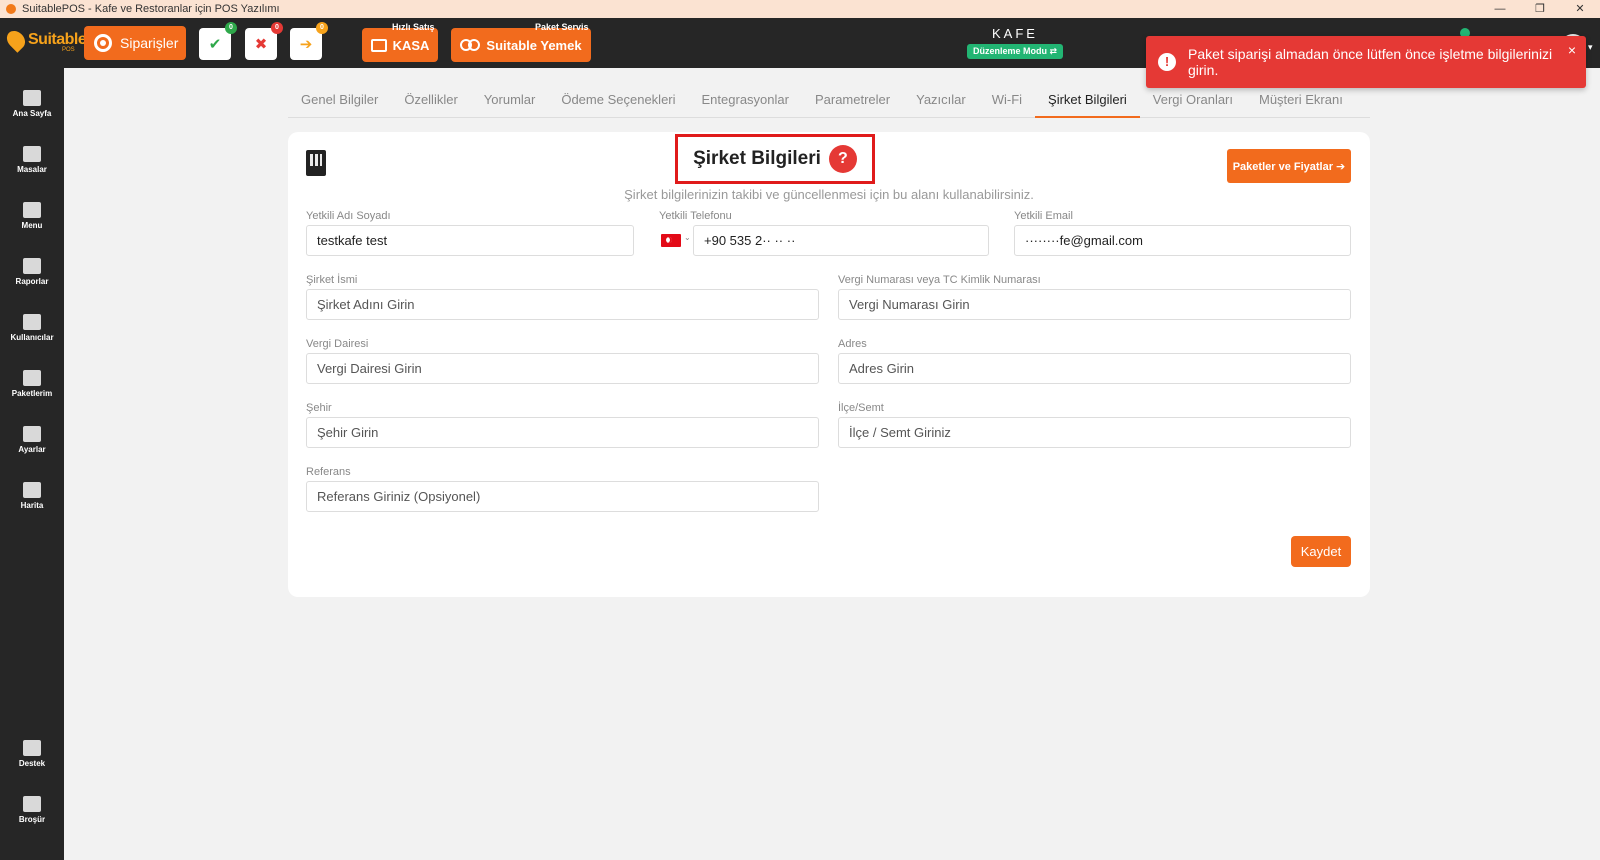  I want to click on restore-button: ❐, so click(1540, 9).